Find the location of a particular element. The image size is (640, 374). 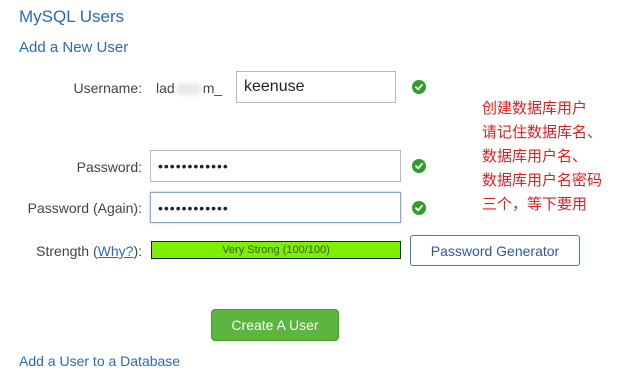

password-label: Password: is located at coordinates (109, 167).